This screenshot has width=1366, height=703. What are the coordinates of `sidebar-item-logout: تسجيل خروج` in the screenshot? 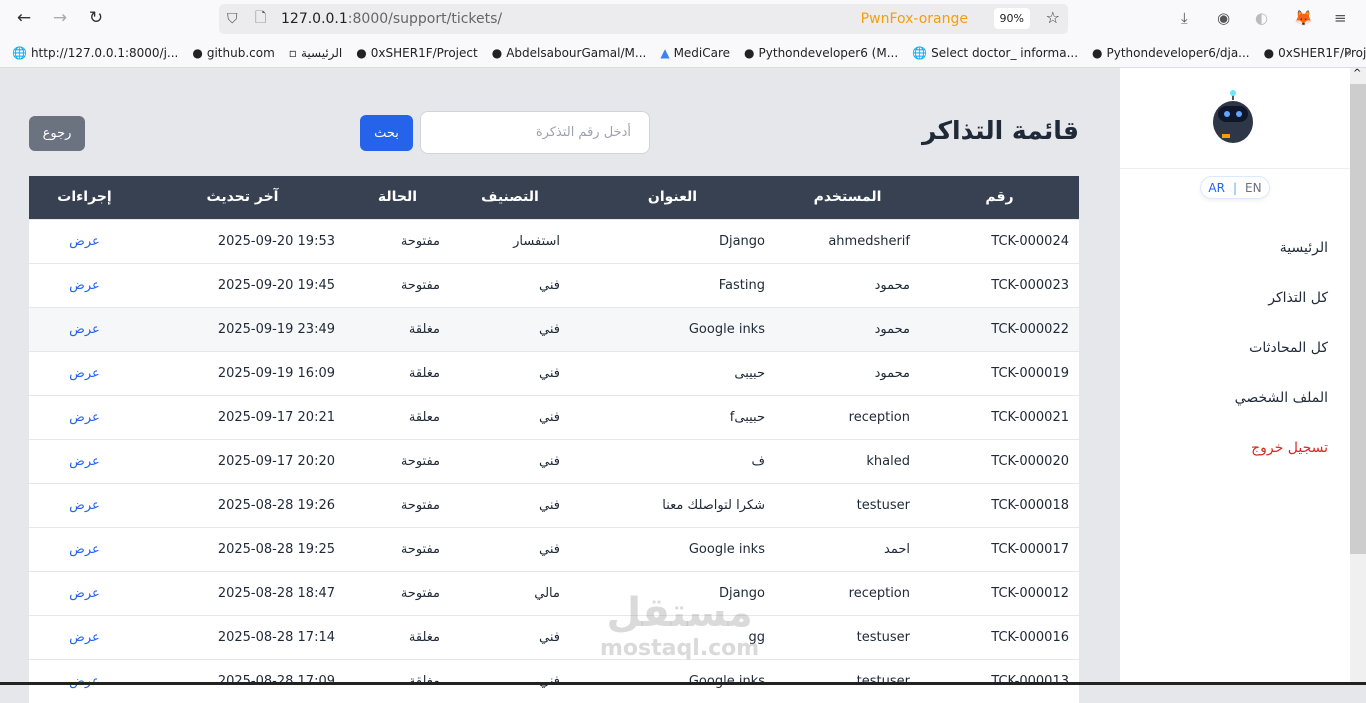 It's located at (1289, 448).